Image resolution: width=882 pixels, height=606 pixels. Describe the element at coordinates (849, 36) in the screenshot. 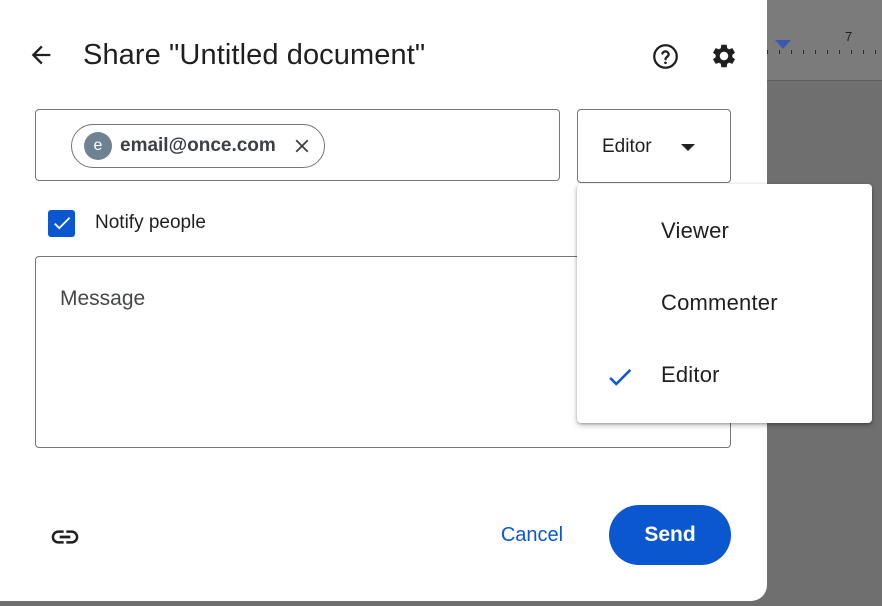

I see `ruler-number: 7` at that location.